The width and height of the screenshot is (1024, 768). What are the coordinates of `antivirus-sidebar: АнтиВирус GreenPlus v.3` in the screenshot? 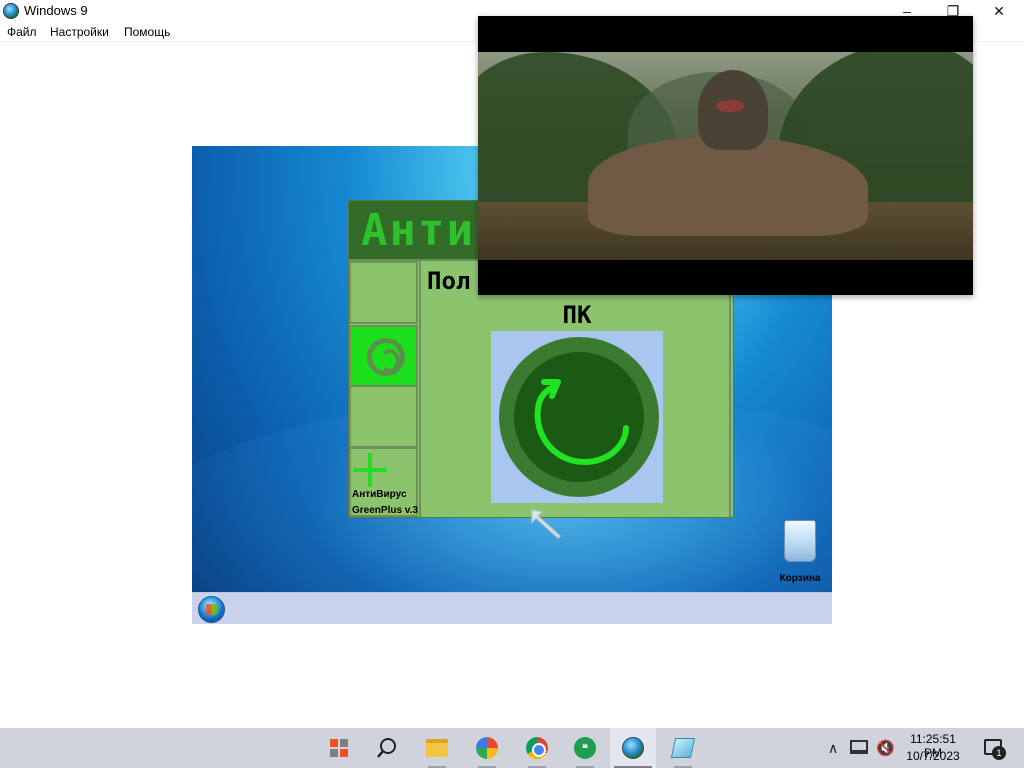 It's located at (384, 389).